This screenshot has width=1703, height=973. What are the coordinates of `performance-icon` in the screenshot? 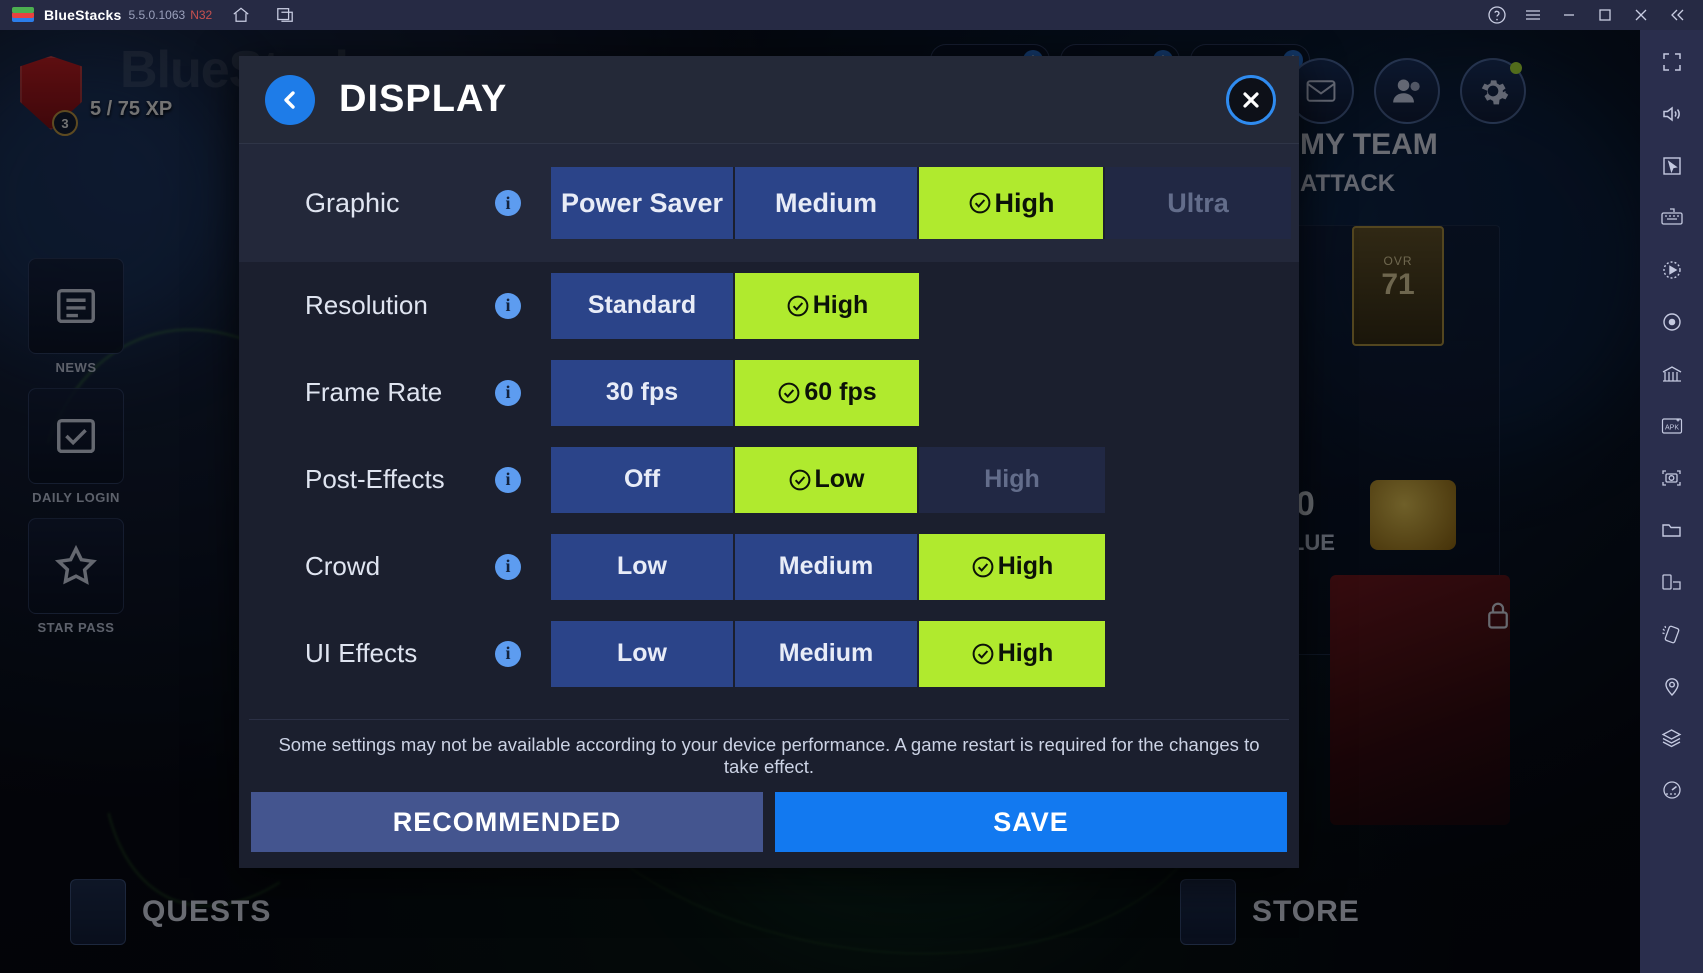 It's located at (1672, 790).